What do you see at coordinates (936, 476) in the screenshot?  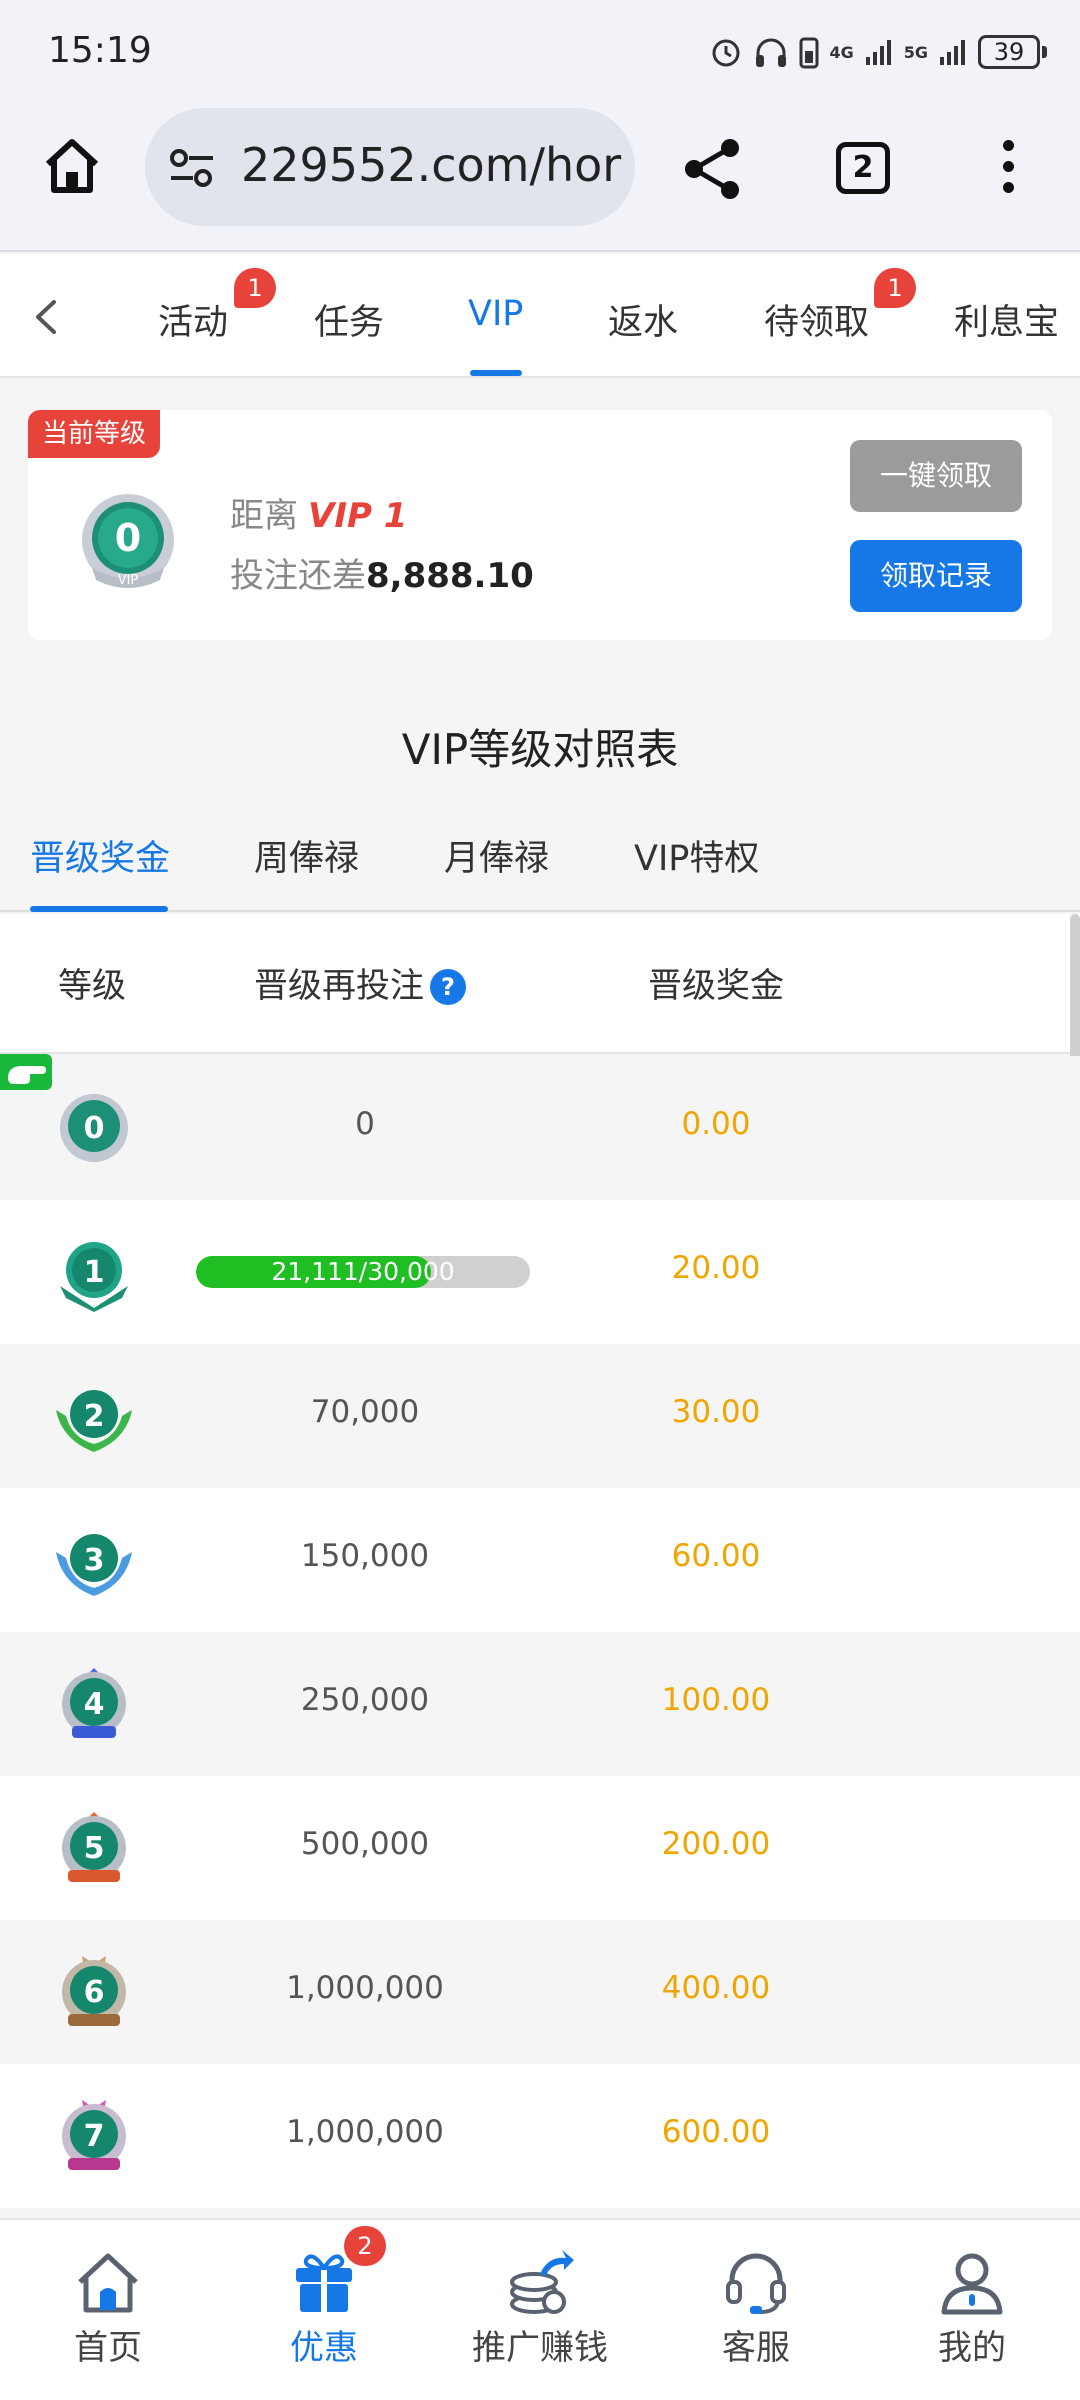 I see `claim-all-button: 一键领取` at bounding box center [936, 476].